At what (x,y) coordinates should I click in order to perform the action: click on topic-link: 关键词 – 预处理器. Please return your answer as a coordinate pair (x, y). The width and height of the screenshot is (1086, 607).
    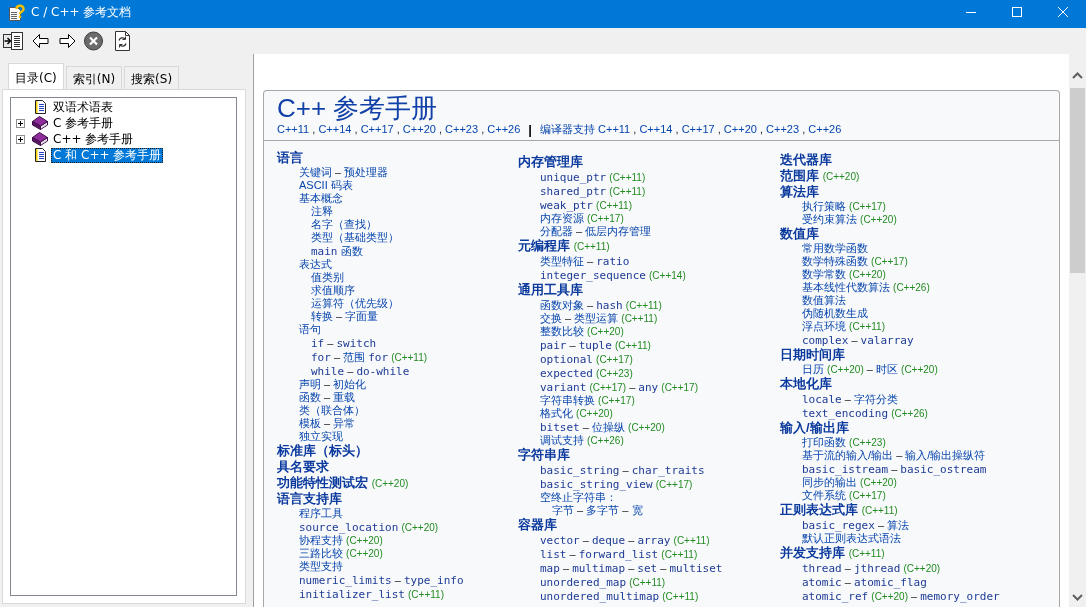
    Looking at the image, I should click on (344, 172).